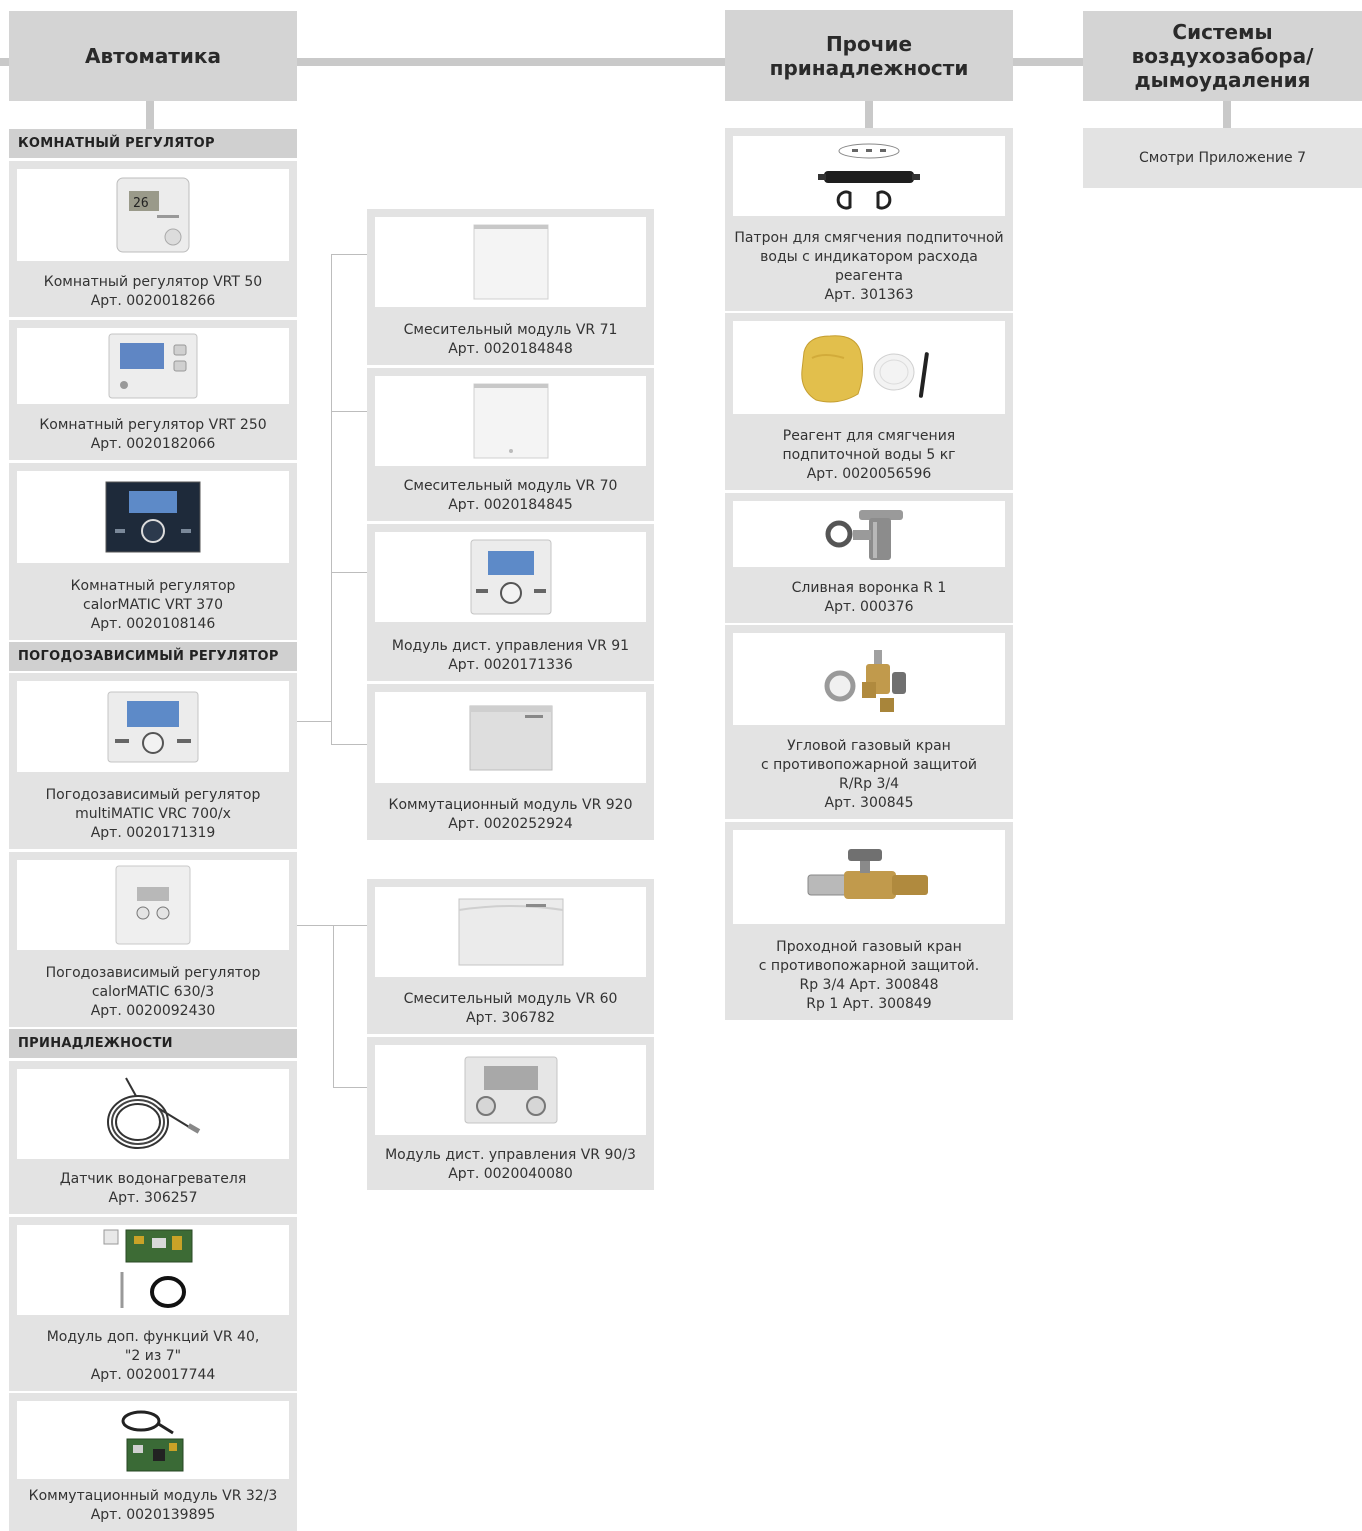 The width and height of the screenshot is (1362, 1531). I want to click on drain-funnel-icon, so click(864, 535).